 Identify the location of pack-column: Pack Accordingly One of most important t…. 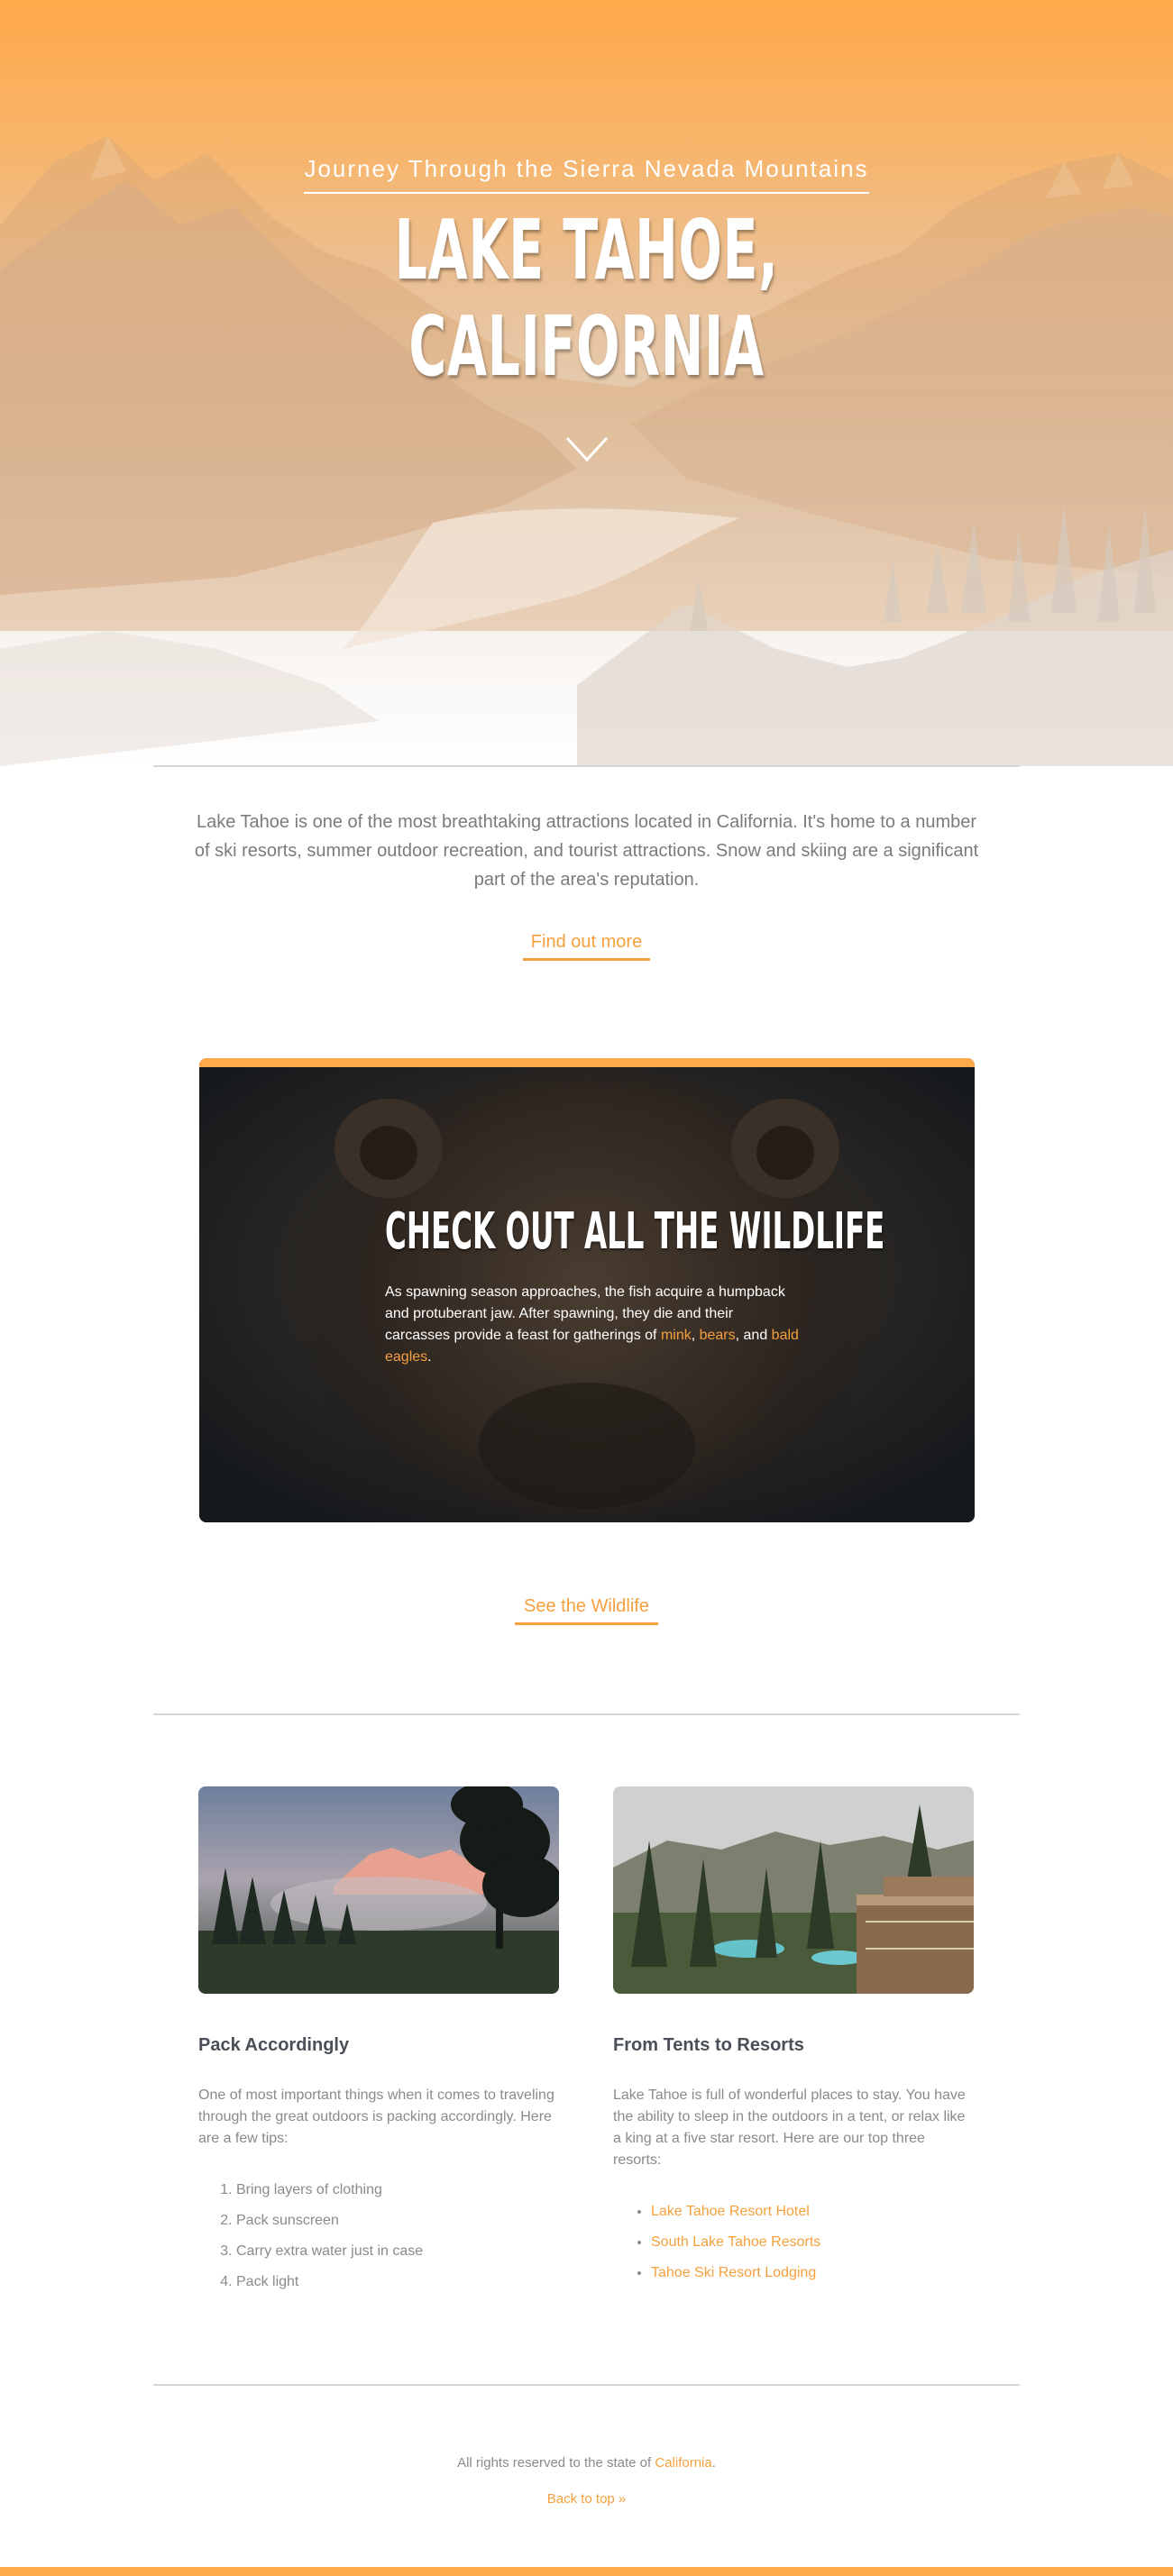
(379, 2041).